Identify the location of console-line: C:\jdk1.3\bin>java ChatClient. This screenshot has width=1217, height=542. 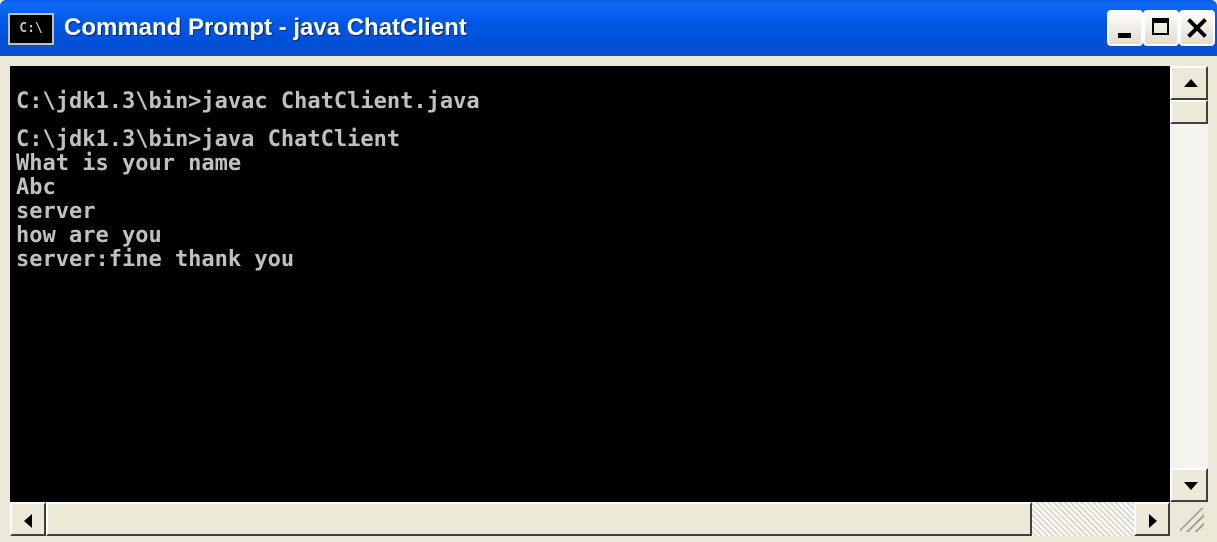
(208, 139).